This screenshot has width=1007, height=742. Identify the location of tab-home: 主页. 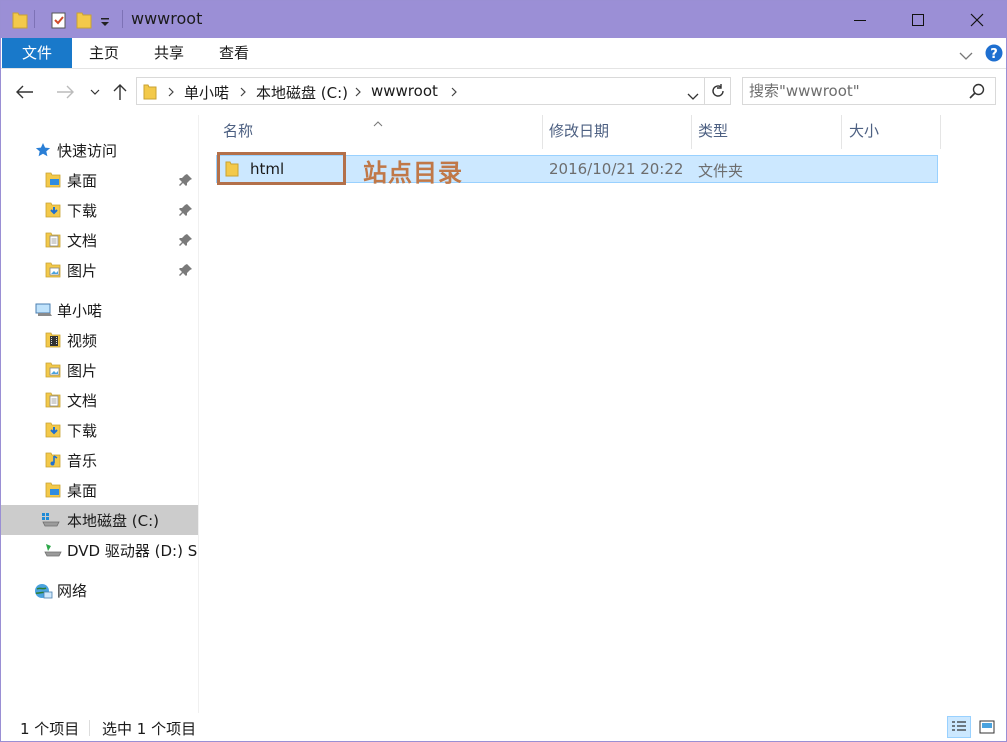
(104, 53).